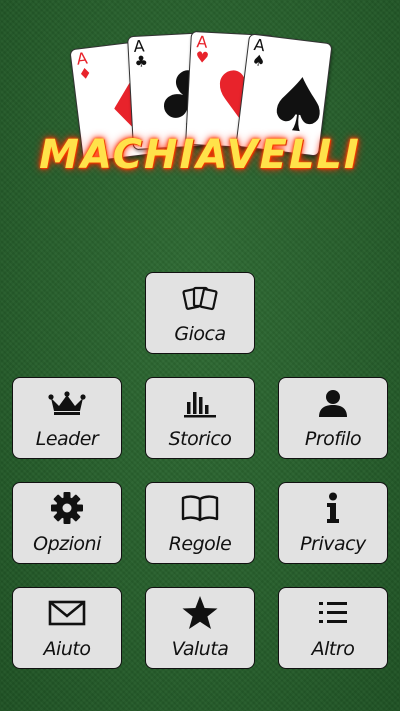 The image size is (400, 711). I want to click on leader-button: Leader, so click(67, 418).